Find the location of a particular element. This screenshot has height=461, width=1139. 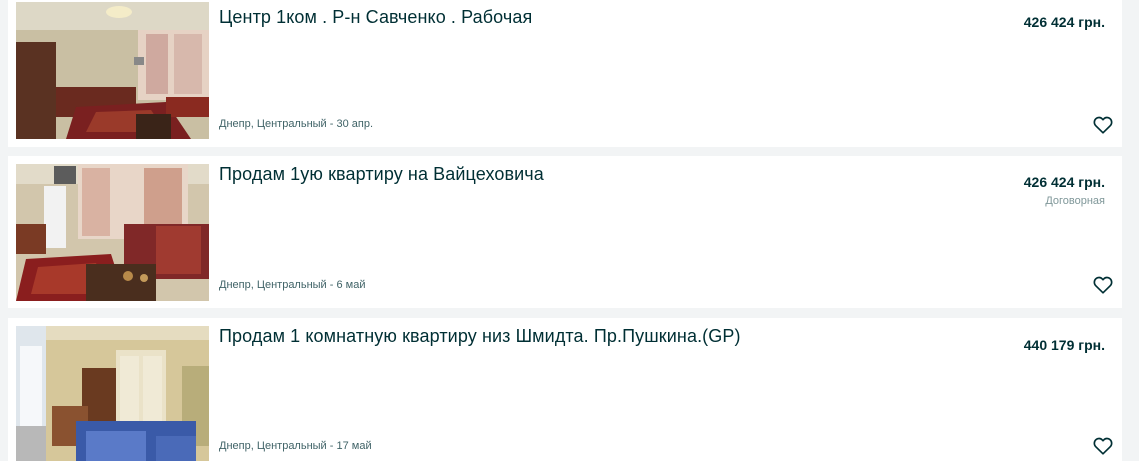

listing-title: Продам 1ую квартиру на Вайцеховича is located at coordinates (381, 174).